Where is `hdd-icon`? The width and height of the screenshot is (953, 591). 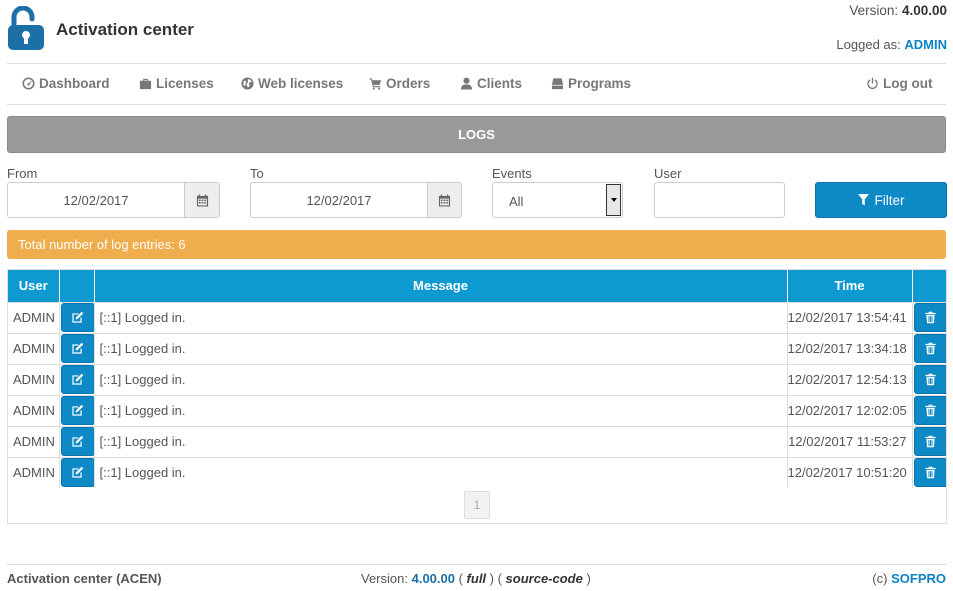 hdd-icon is located at coordinates (557, 84).